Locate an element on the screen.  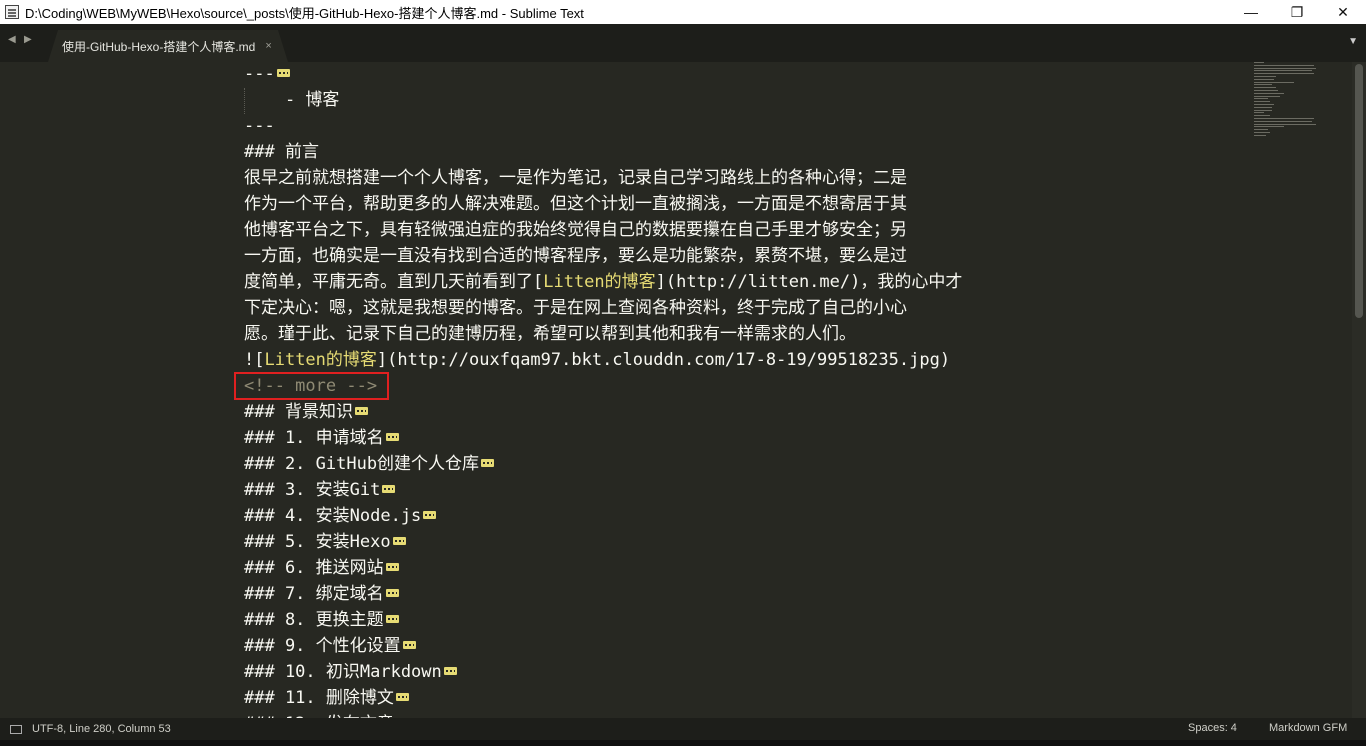
line-text: ### 前言 is located at coordinates (281, 152).